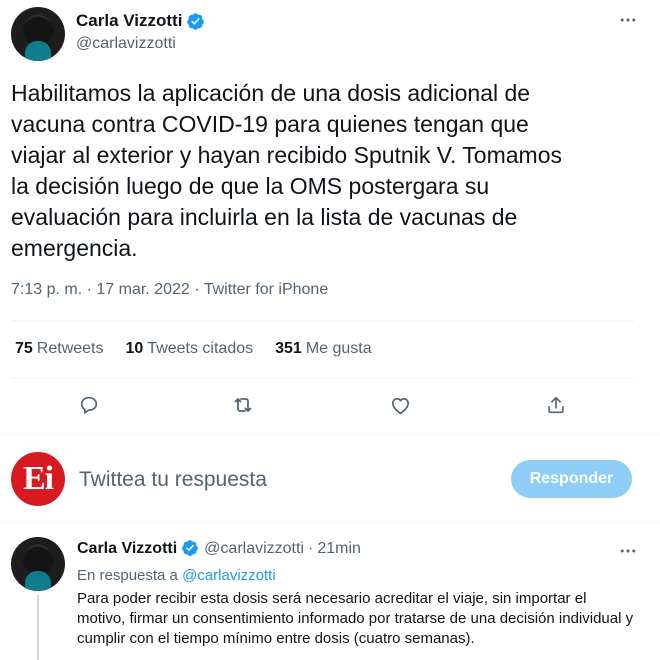  What do you see at coordinates (70, 348) in the screenshot?
I see `retweets-label: Retweets` at bounding box center [70, 348].